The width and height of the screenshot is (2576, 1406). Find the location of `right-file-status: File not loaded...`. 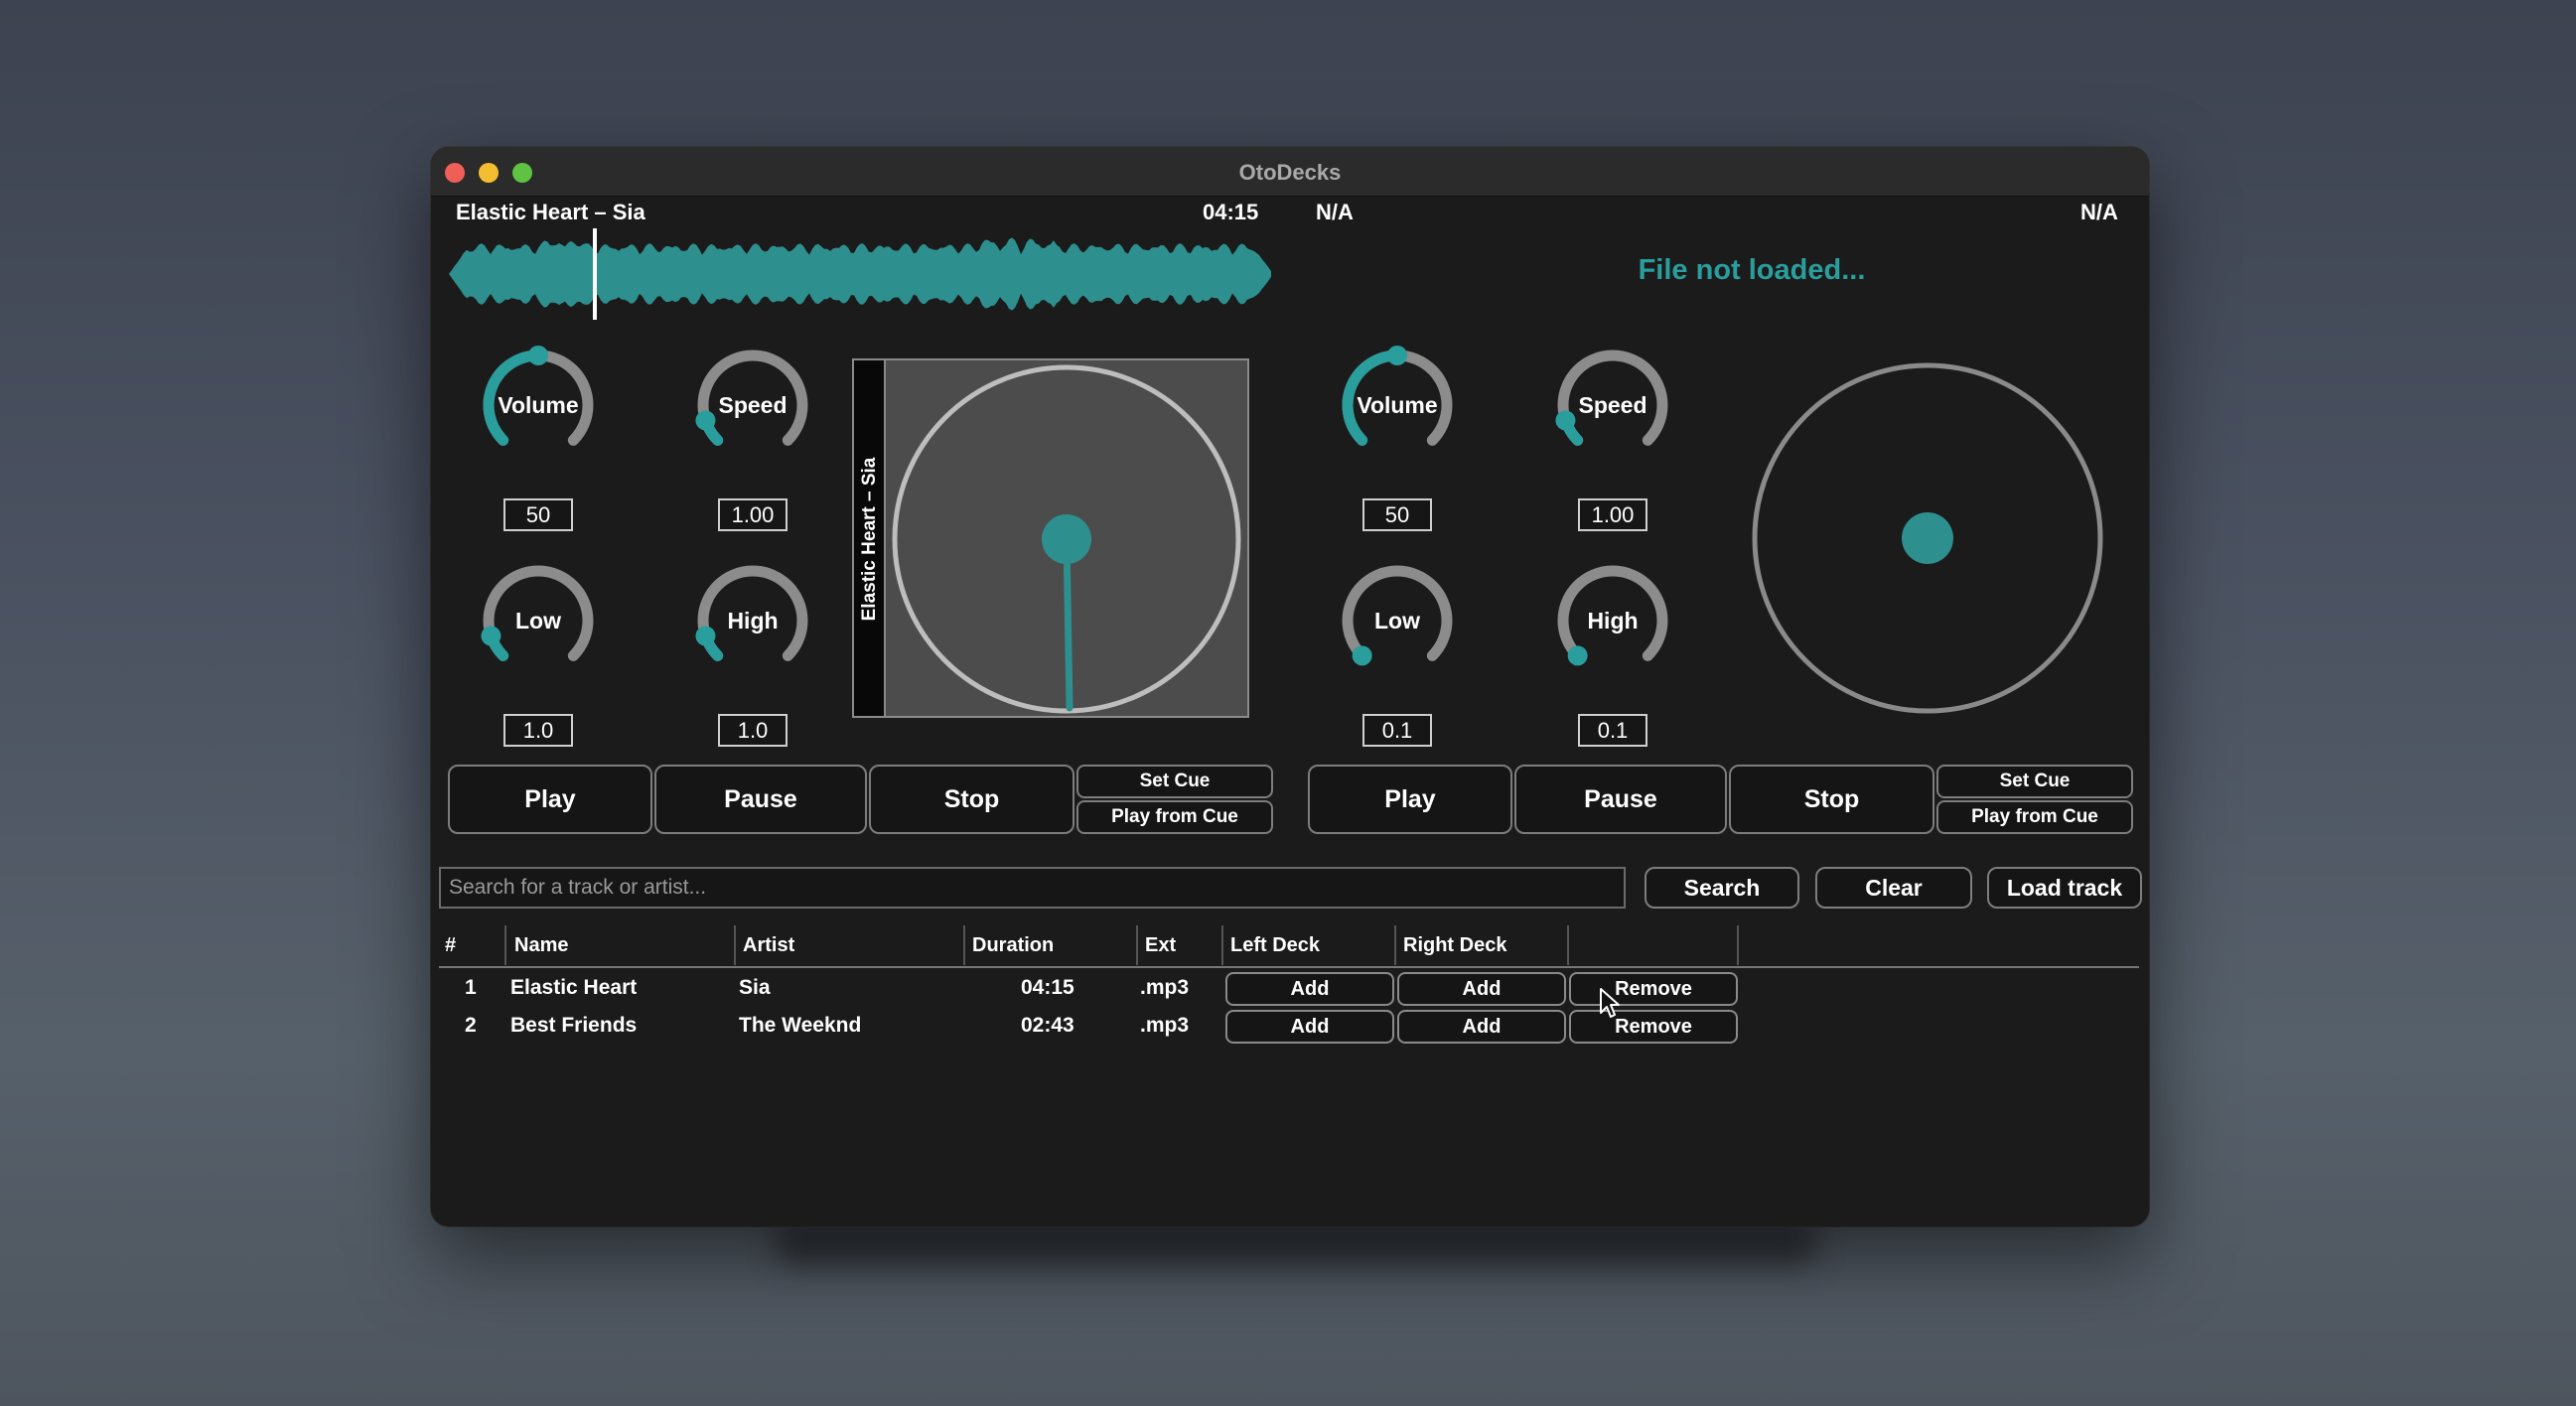

right-file-status: File not loaded... is located at coordinates (1752, 270).